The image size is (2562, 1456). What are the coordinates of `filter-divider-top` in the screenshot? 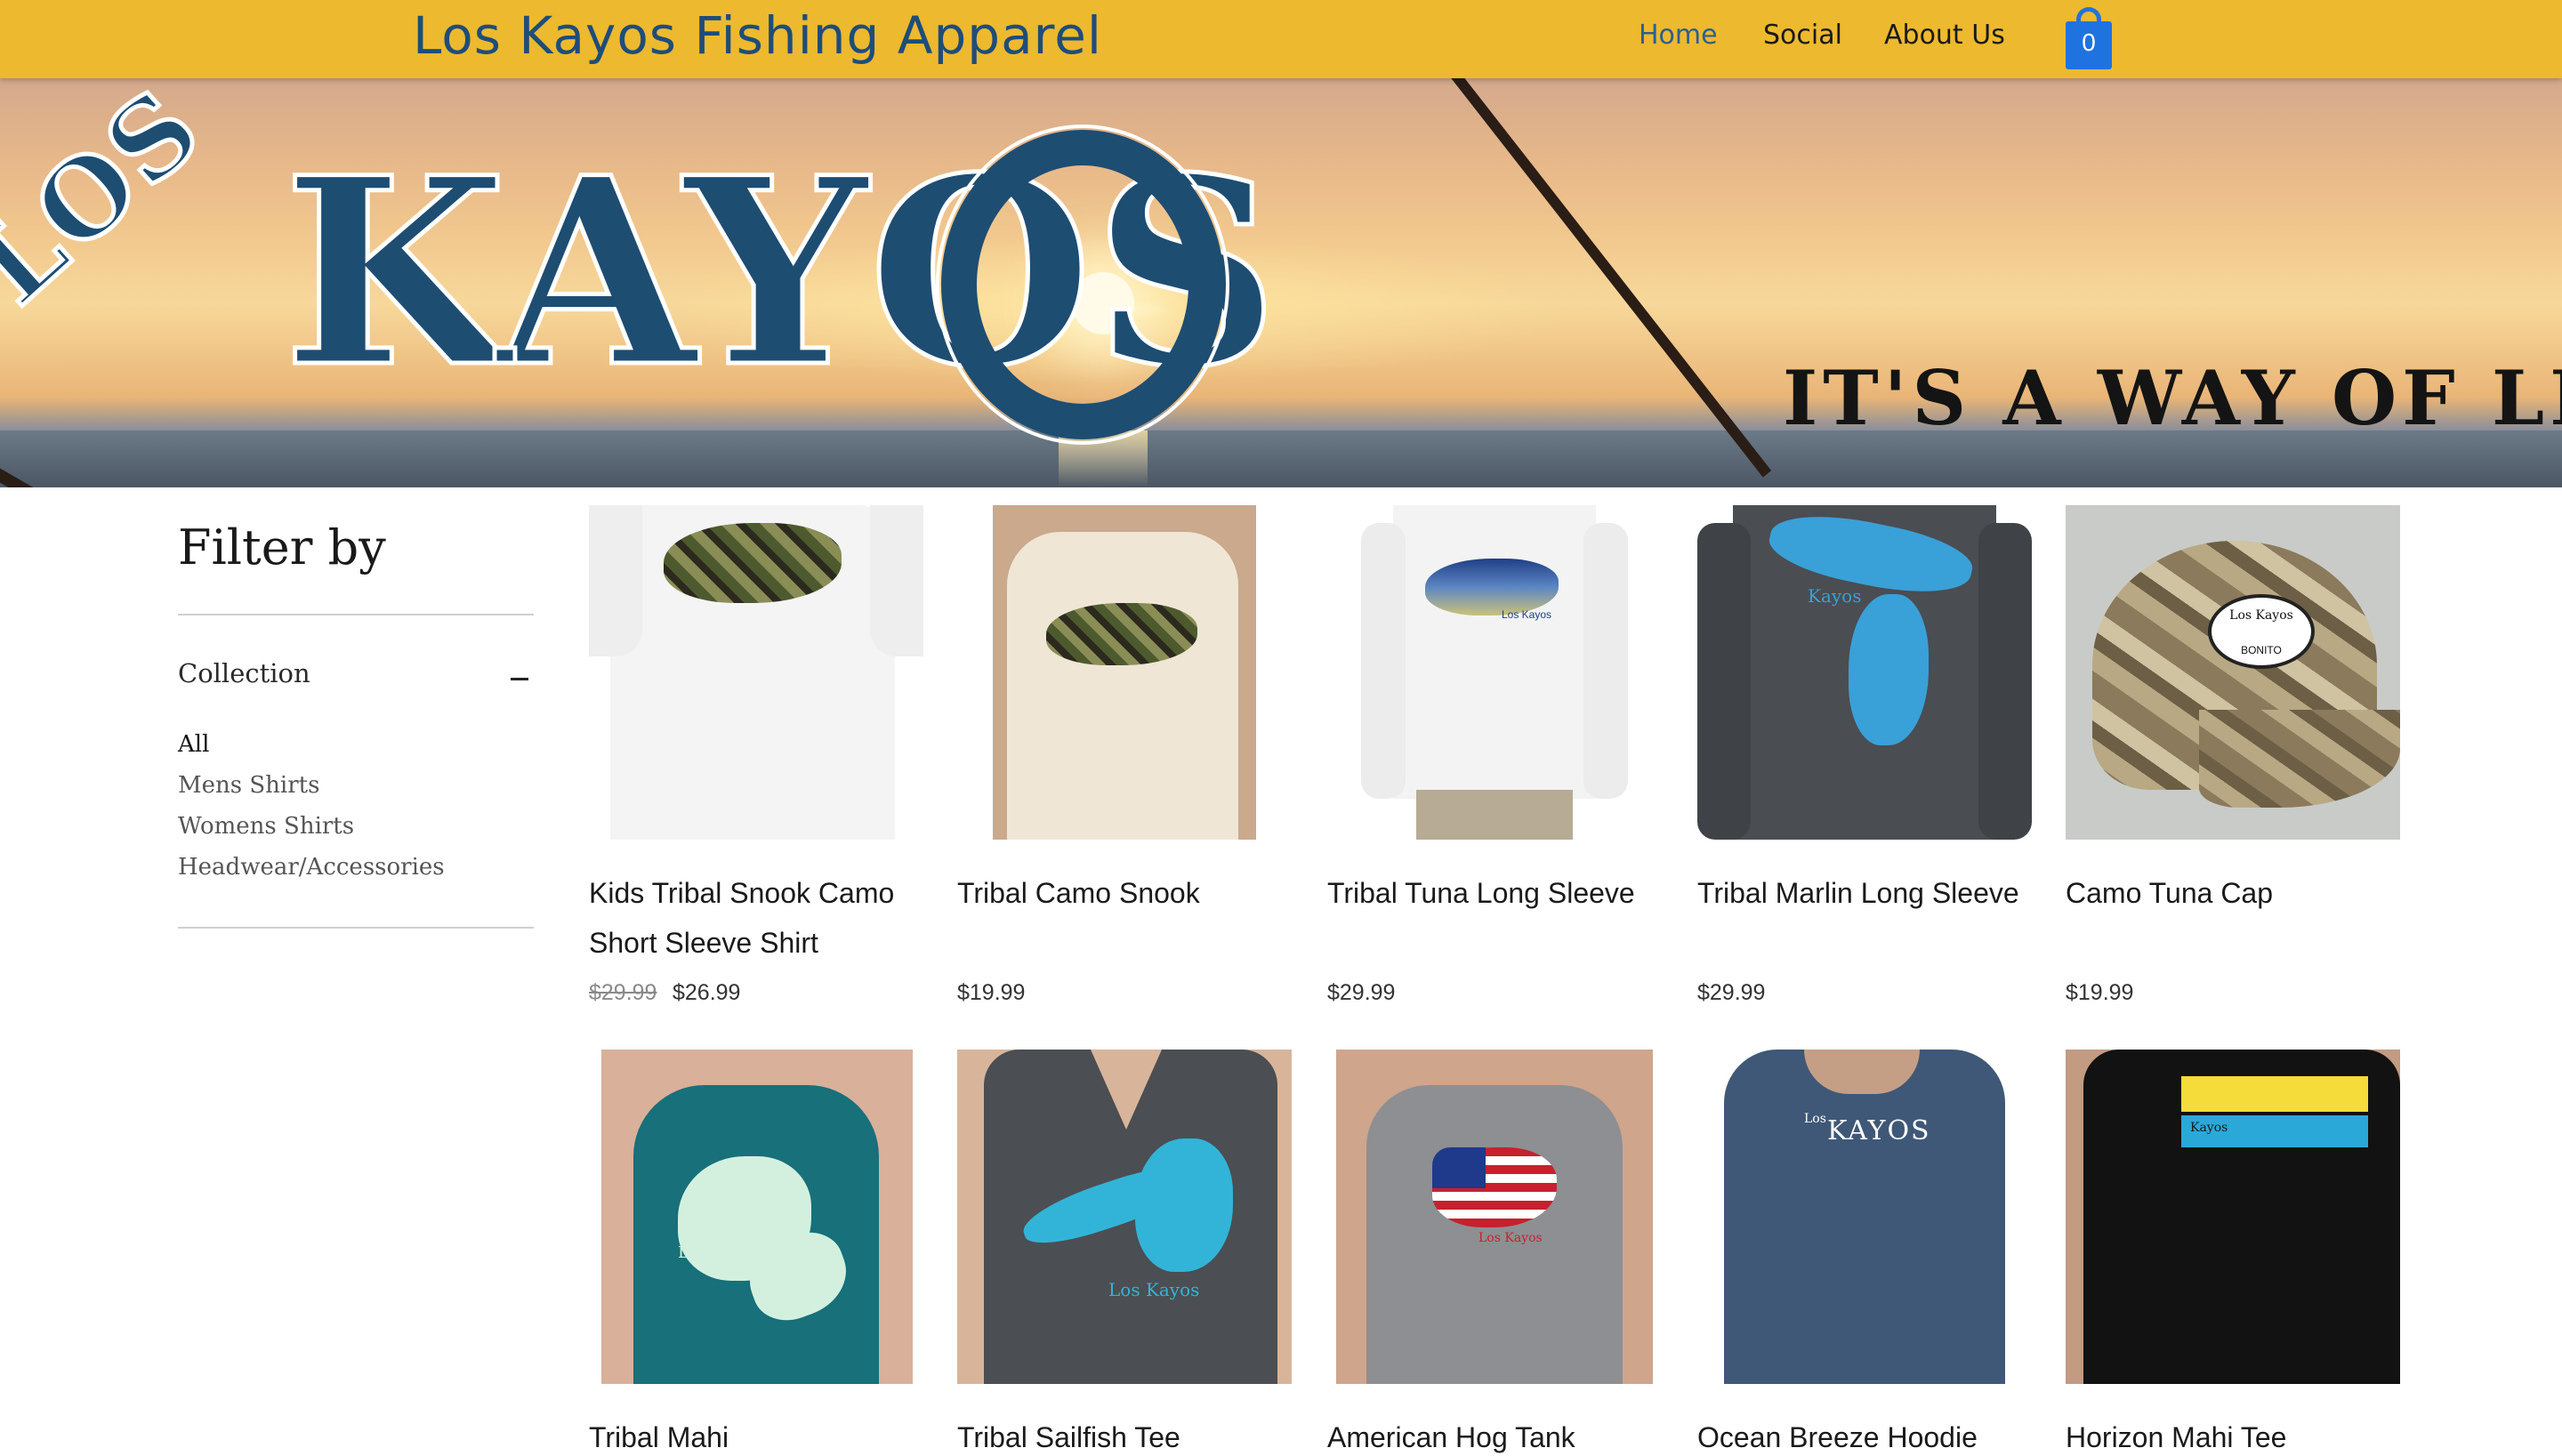 It's located at (356, 614).